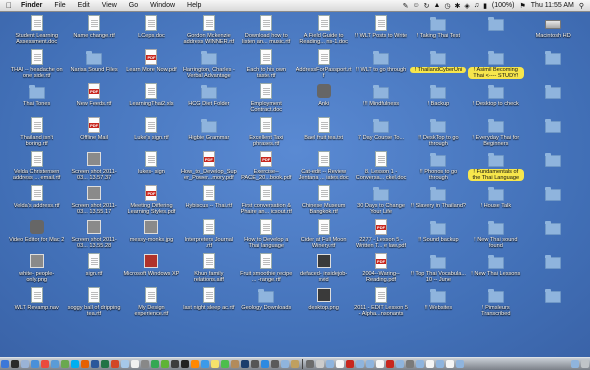 Image resolution: width=590 pixels, height=370 pixels. What do you see at coordinates (235, 364) in the screenshot?
I see `address-book-icon` at bounding box center [235, 364].